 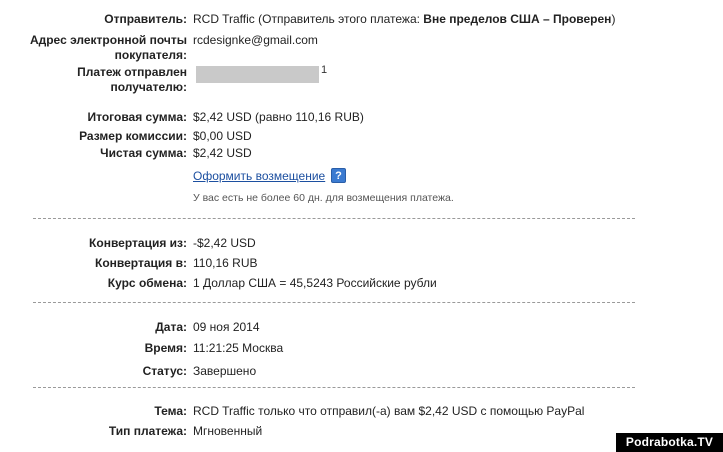 What do you see at coordinates (143, 153) in the screenshot?
I see `net-label: Чистая сумма:` at bounding box center [143, 153].